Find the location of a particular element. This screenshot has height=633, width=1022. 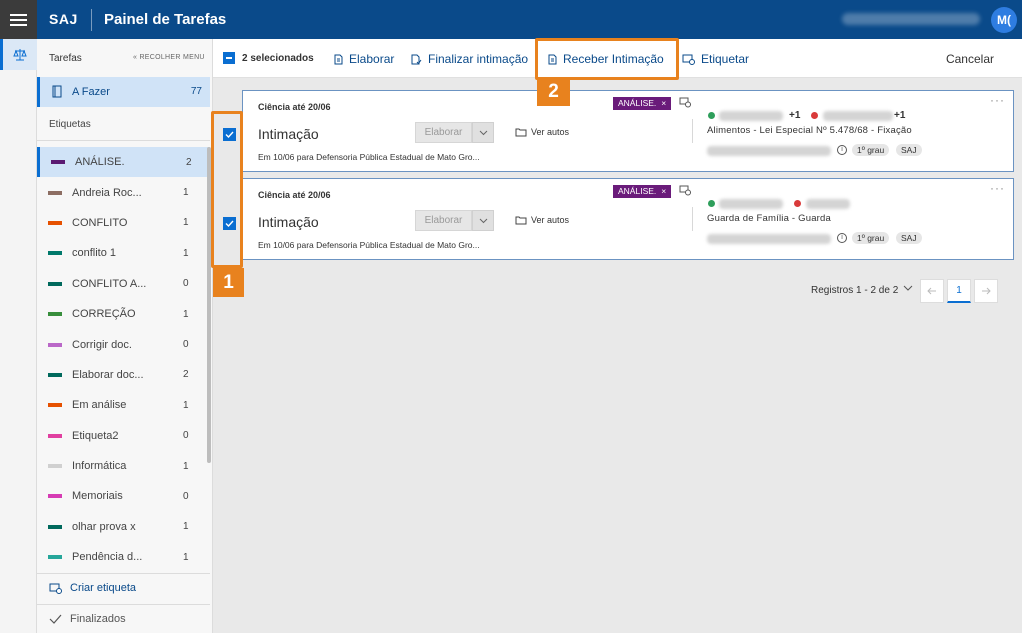

finalizar-intimacao-button: Finalizar intimação is located at coordinates (469, 59).